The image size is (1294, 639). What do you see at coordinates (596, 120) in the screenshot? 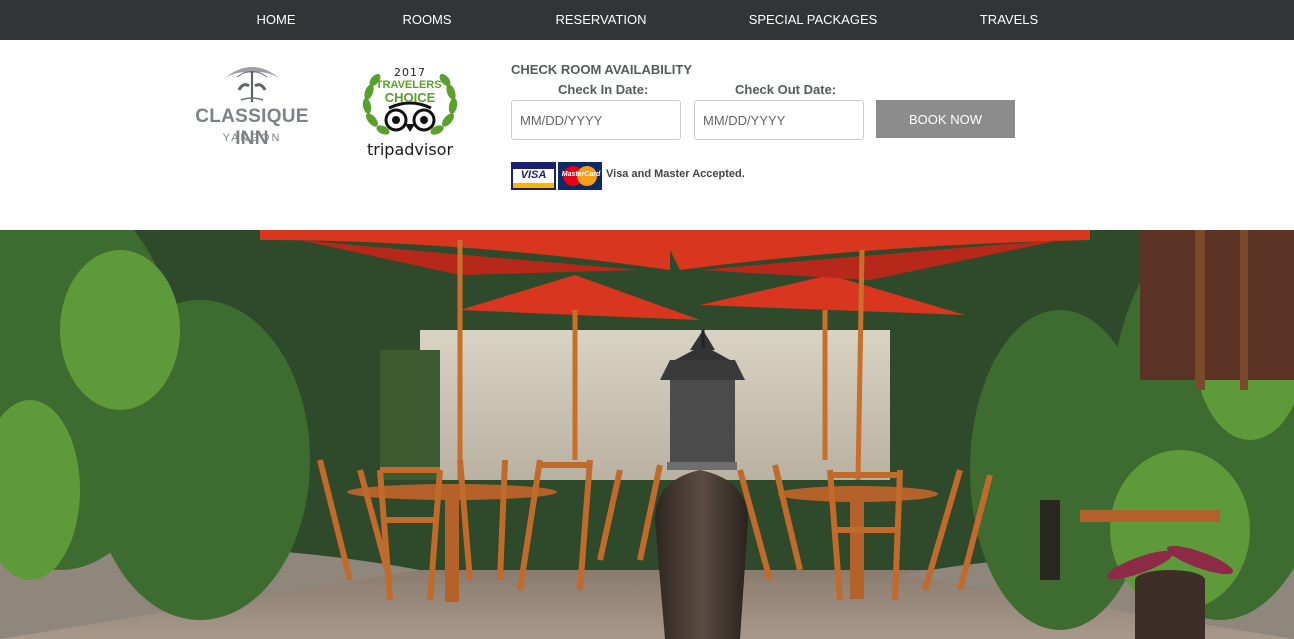
I see `check-in-date-input` at bounding box center [596, 120].